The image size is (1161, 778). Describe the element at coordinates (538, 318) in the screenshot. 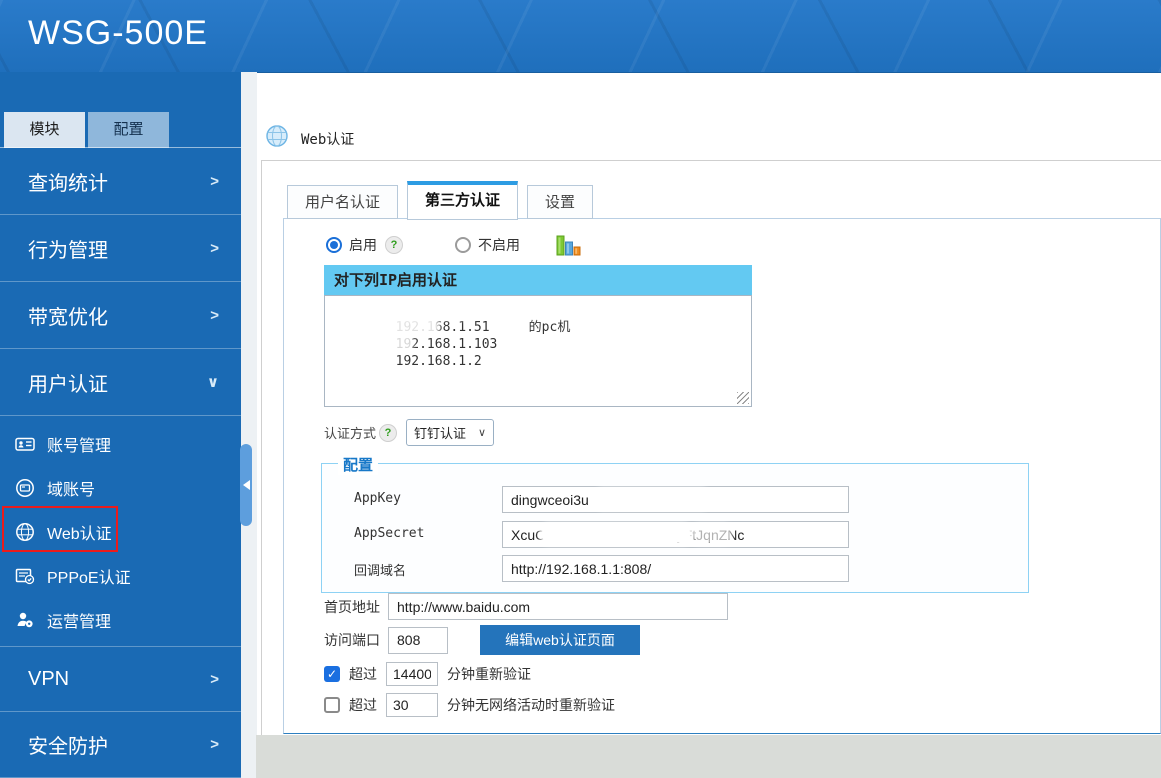

I see `ip-line: 192.168.1.51 的pc机` at that location.